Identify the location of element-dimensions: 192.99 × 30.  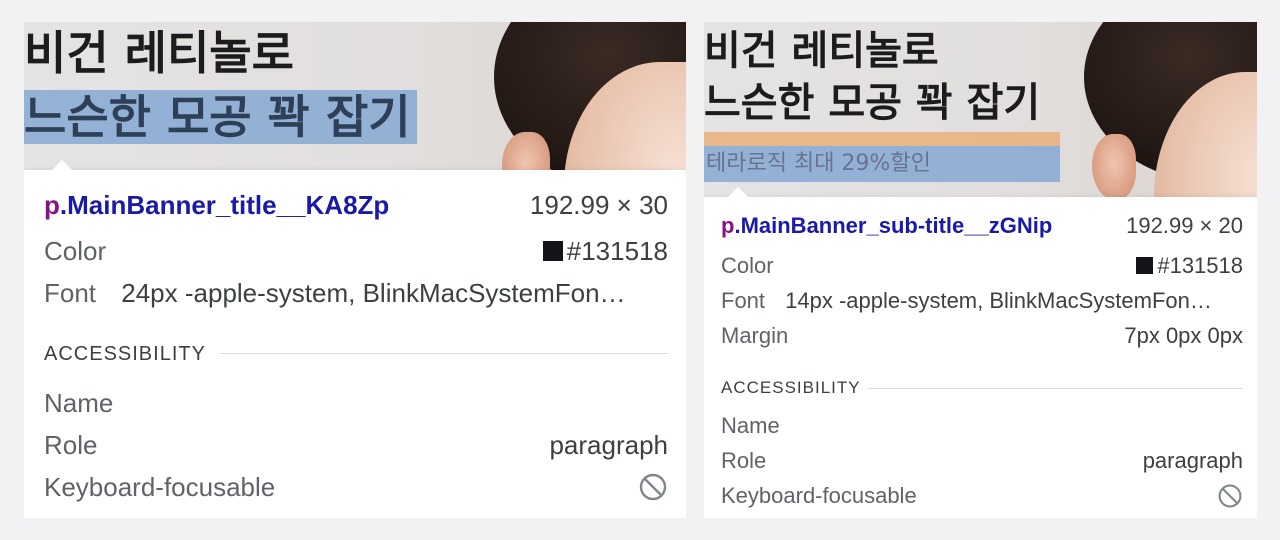
(598, 205).